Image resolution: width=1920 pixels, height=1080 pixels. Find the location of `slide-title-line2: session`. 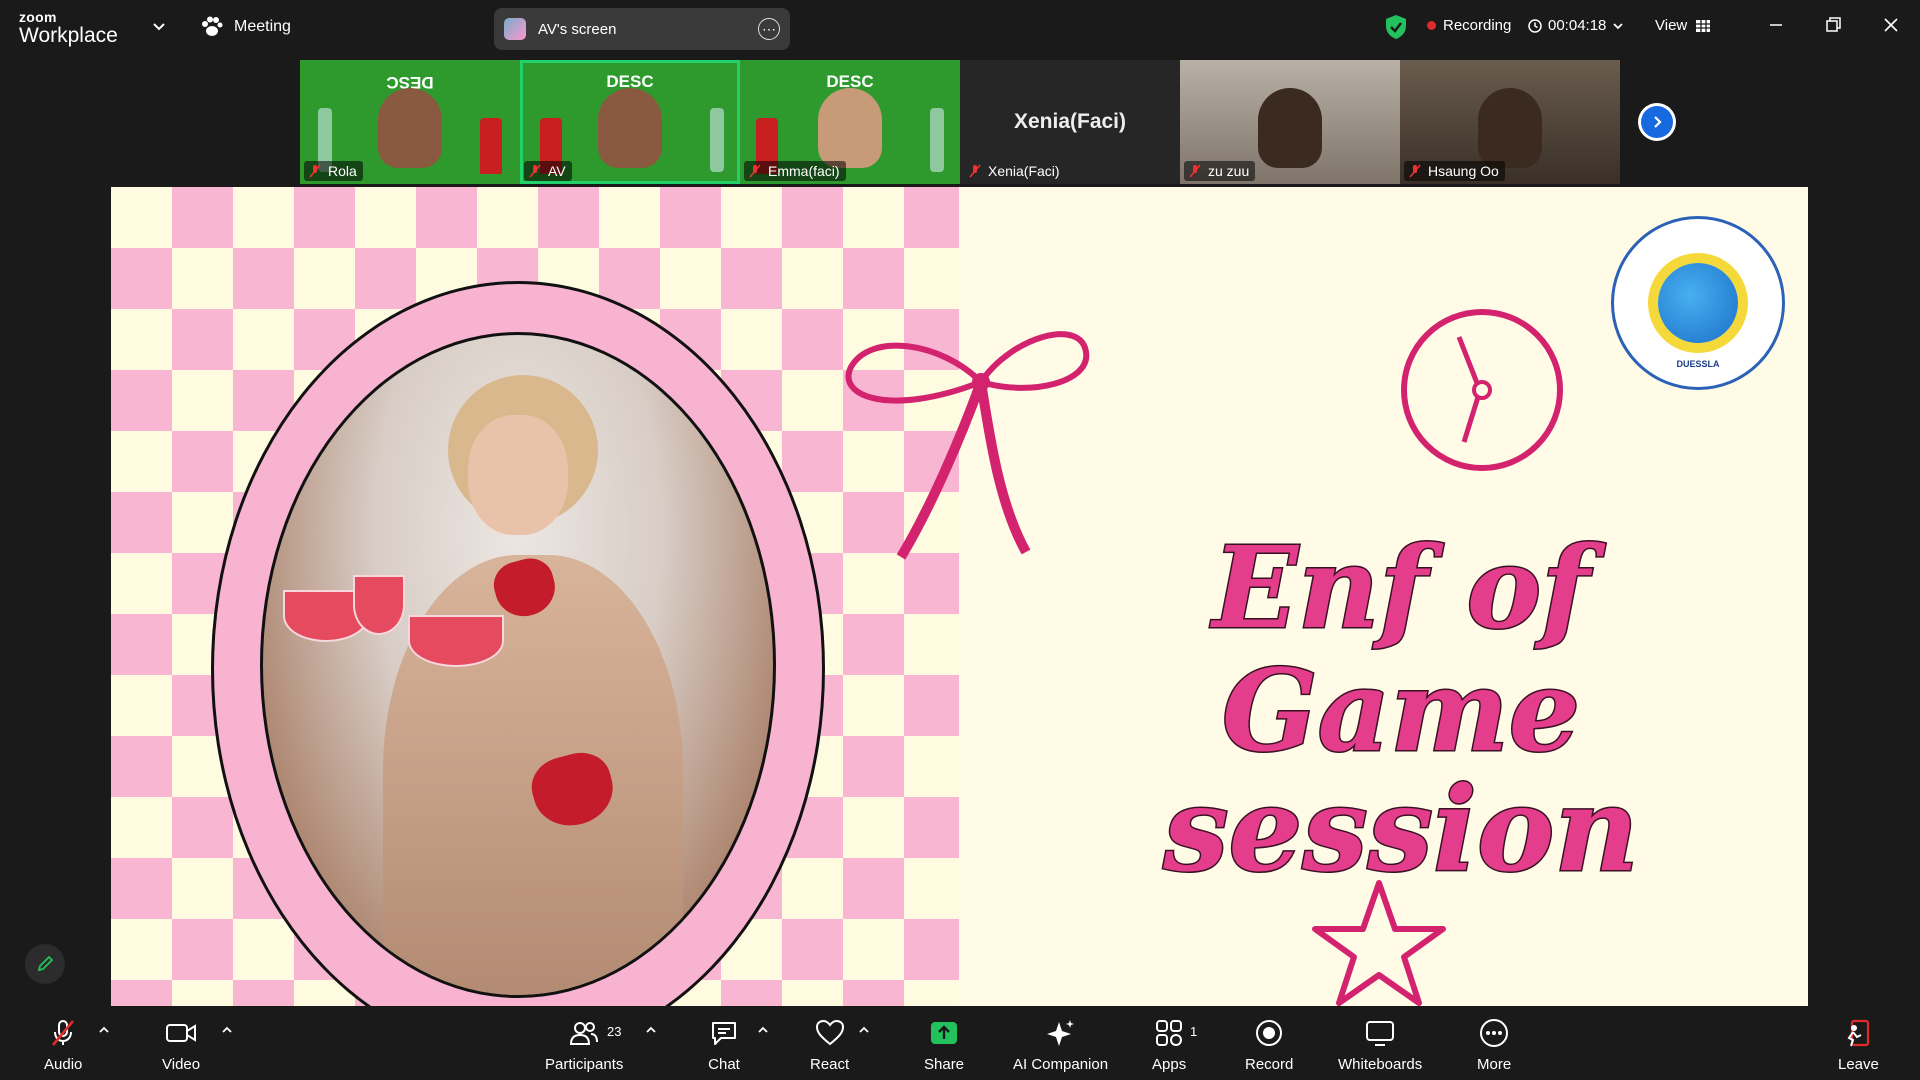

slide-title-line2: session is located at coordinates (1401, 830).